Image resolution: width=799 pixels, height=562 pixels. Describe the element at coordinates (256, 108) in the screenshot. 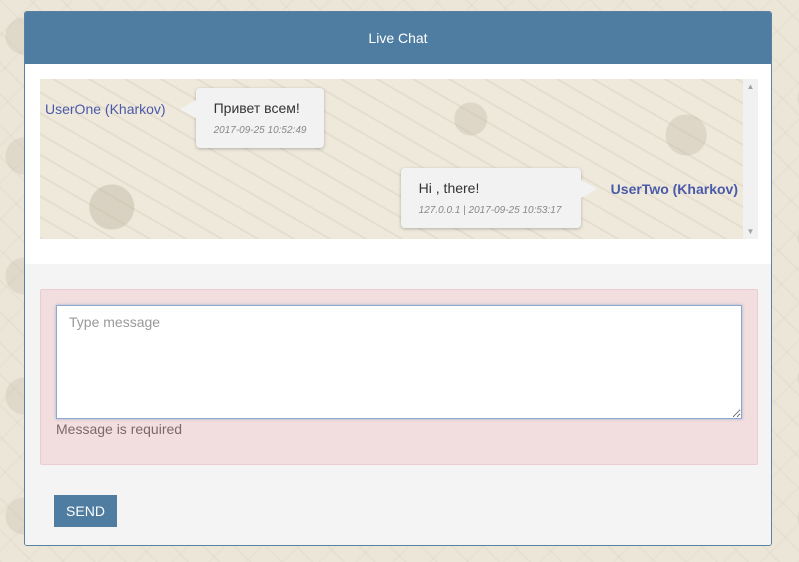

I see `message-text: Привет всем!` at that location.